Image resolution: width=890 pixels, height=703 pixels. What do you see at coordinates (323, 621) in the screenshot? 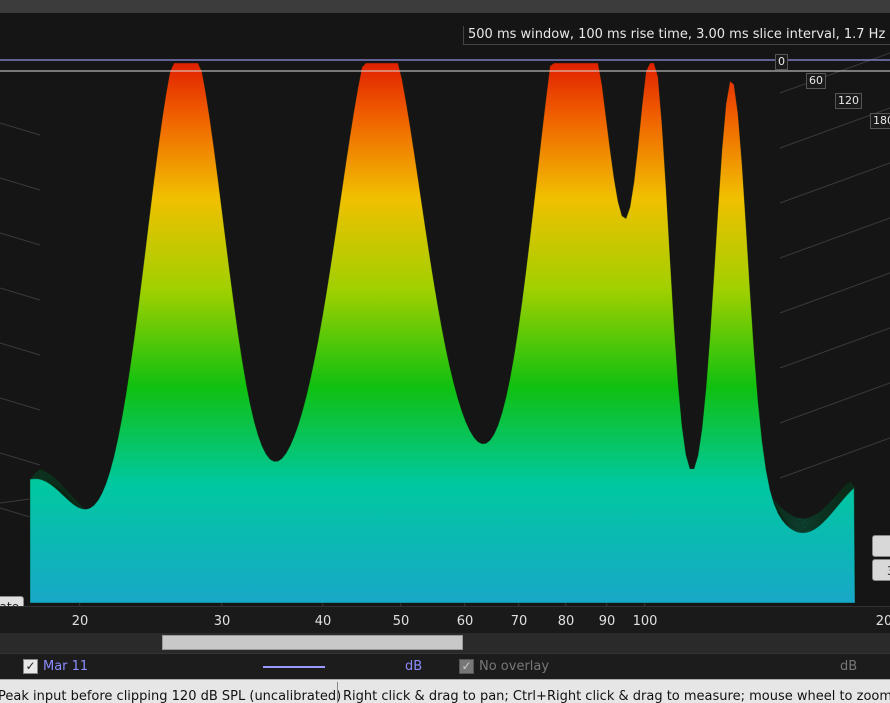
I see `x-tick-label: 40` at bounding box center [323, 621].